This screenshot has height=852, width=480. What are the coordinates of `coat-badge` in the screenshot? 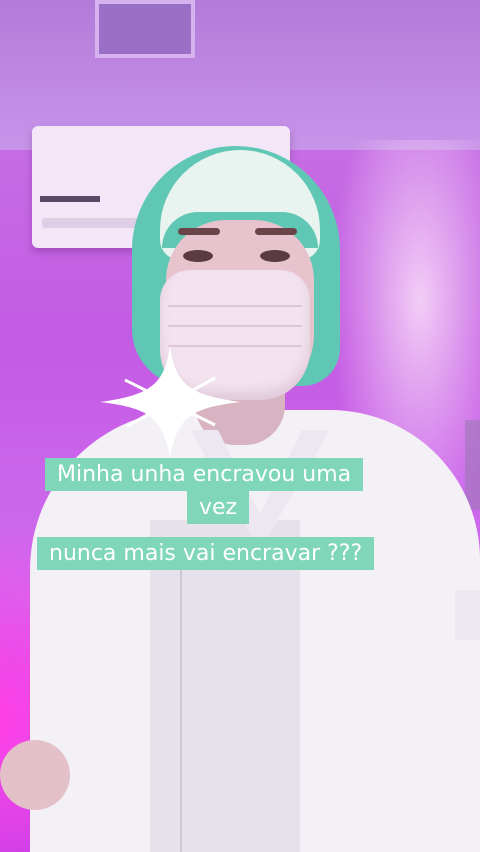 It's located at (467, 615).